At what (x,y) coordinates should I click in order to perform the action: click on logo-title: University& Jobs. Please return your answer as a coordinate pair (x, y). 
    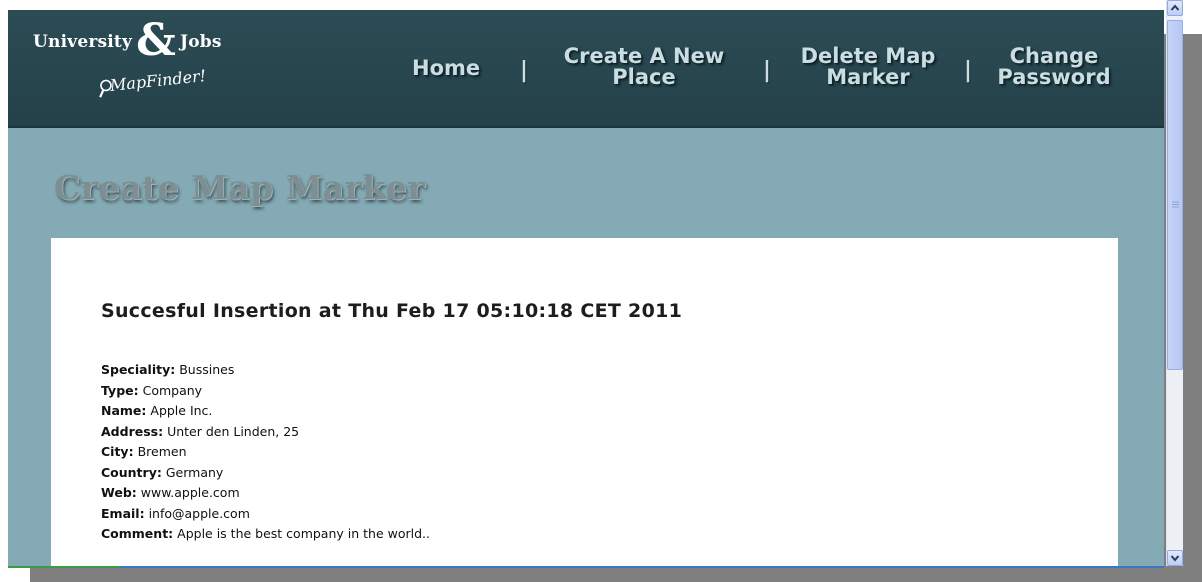
    Looking at the image, I should click on (127, 41).